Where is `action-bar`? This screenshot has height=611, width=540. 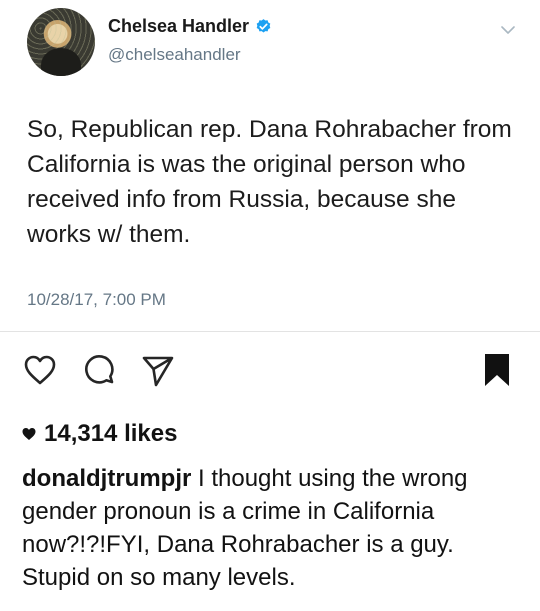
action-bar is located at coordinates (270, 372).